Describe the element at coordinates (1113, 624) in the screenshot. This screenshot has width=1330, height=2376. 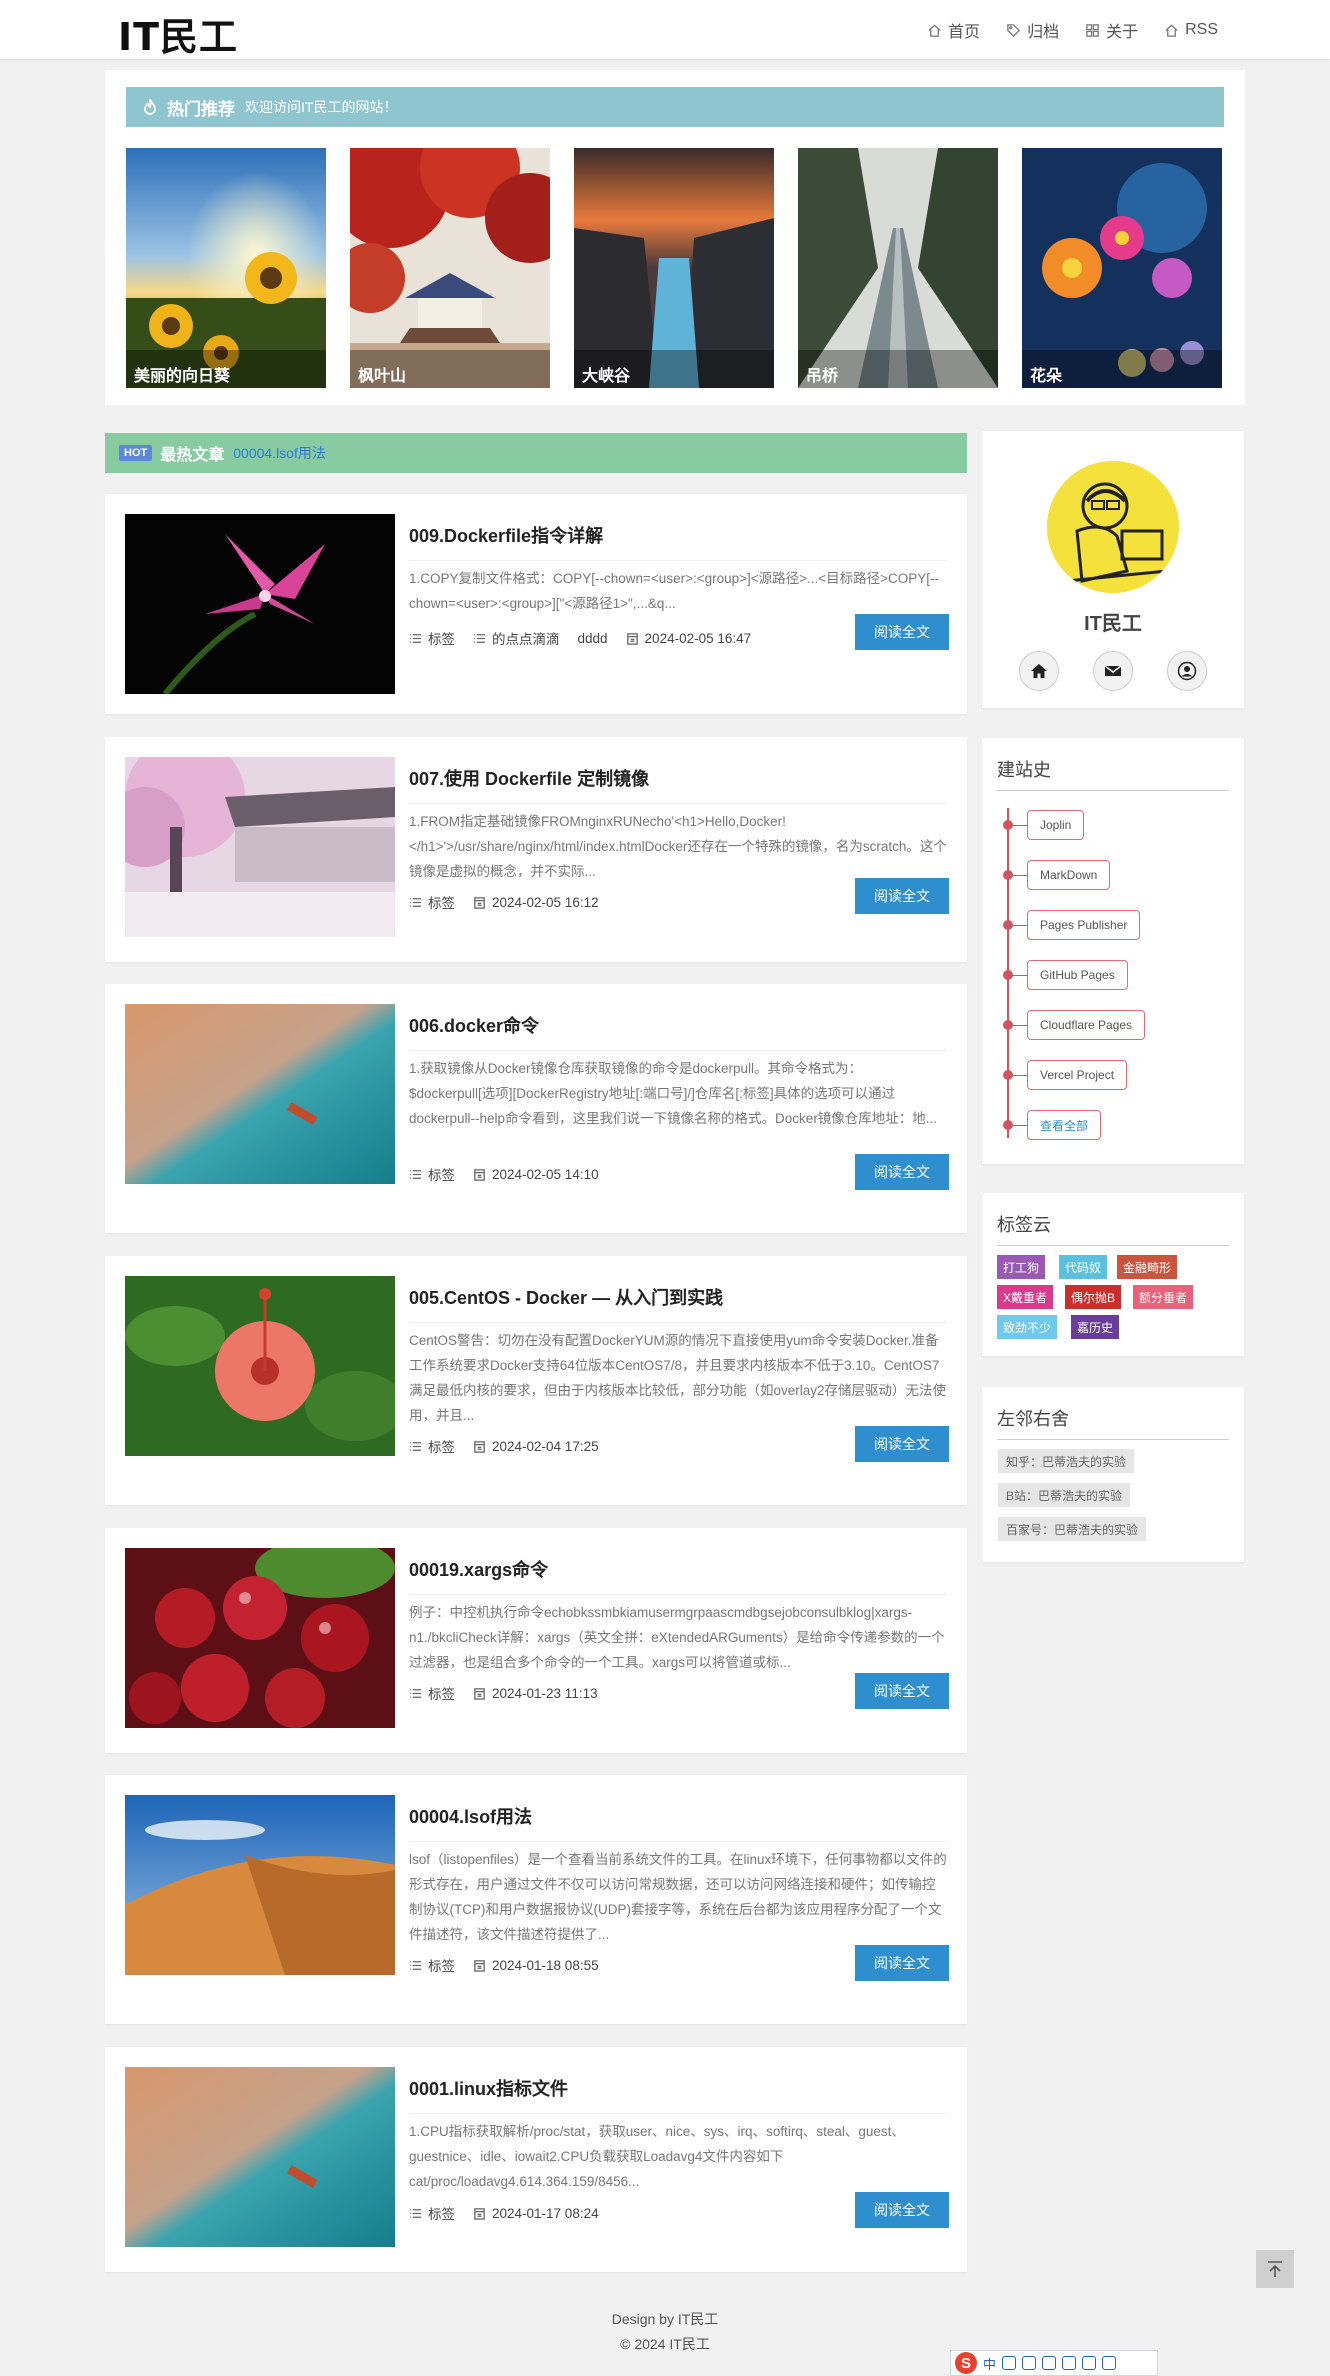
I see `profile-name: IT民工` at that location.